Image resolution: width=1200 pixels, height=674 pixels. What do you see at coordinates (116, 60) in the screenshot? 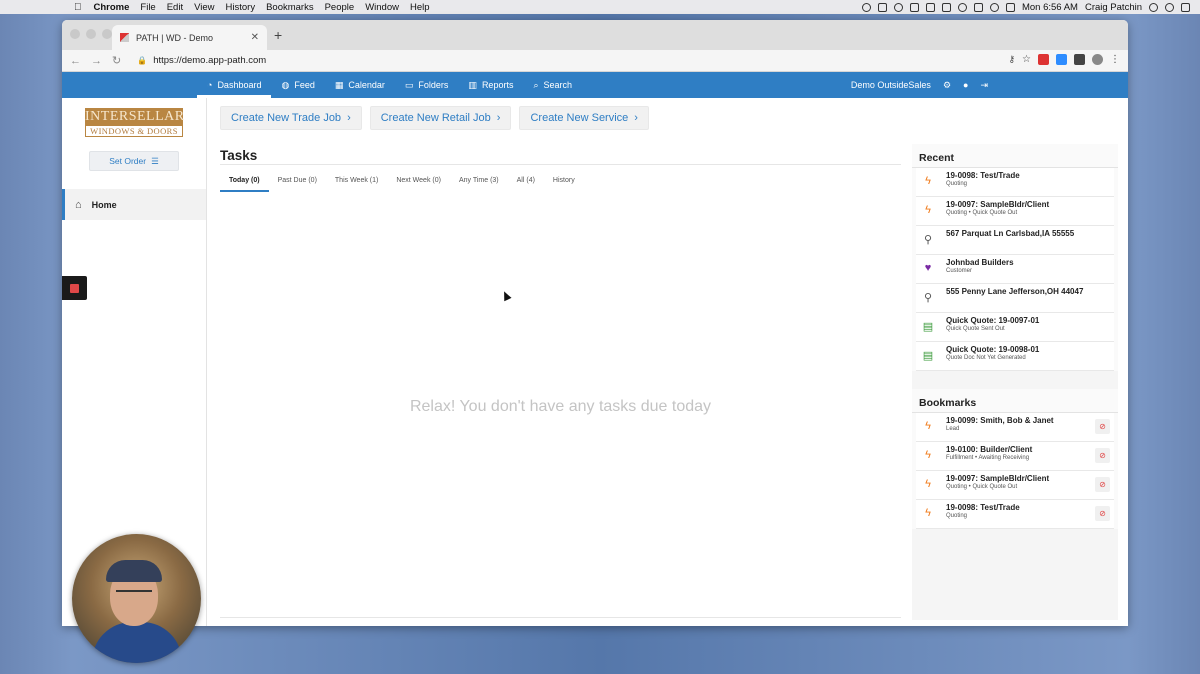
I see `reload-icon: ↻` at bounding box center [116, 60].